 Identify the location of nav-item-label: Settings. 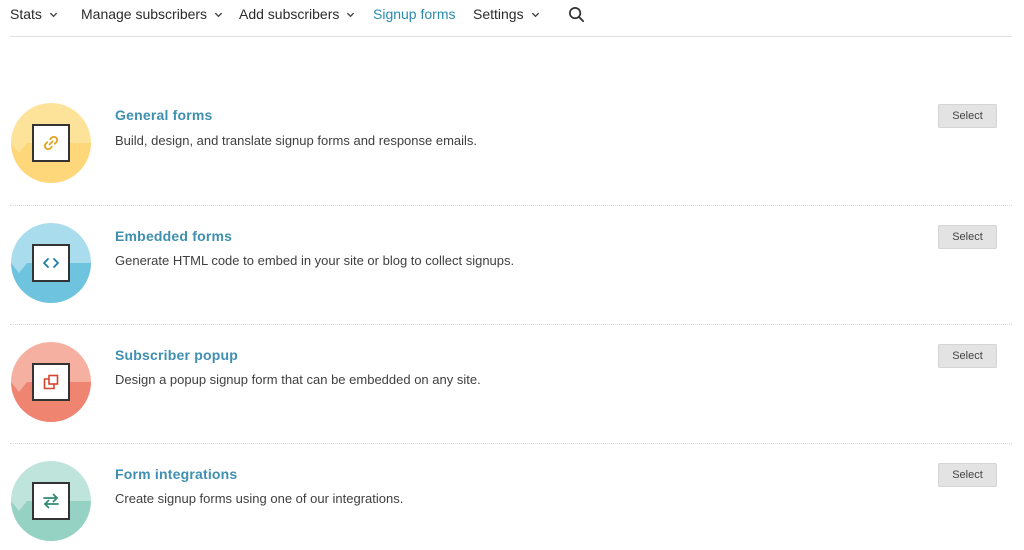
(498, 14).